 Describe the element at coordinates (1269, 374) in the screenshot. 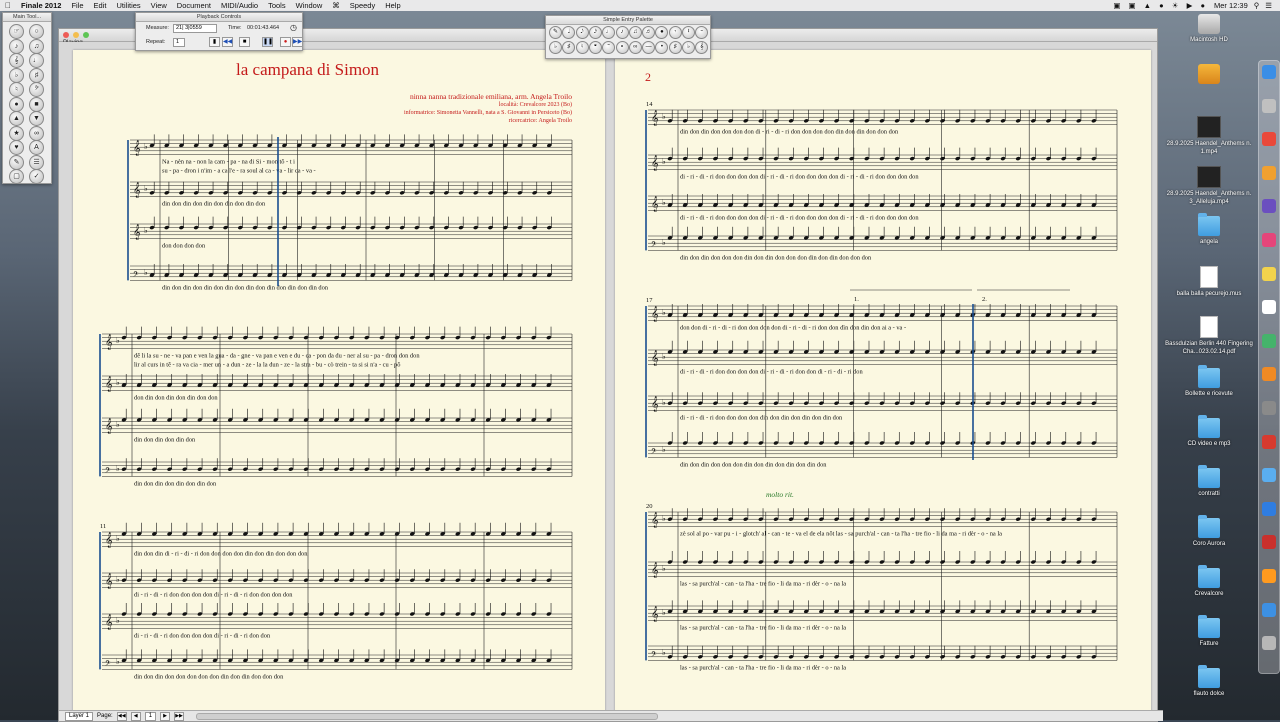

I see `pages-icon` at that location.